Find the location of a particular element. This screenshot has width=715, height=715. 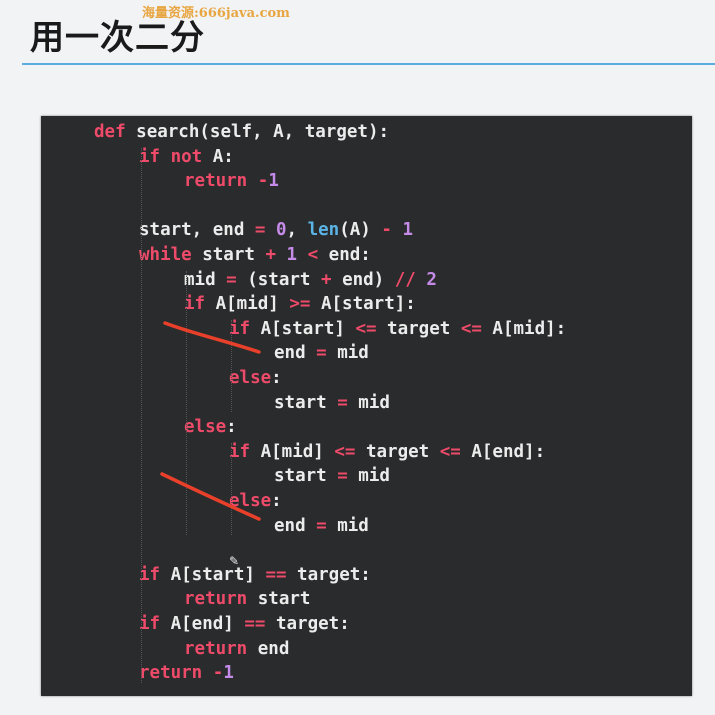

code-token: def is located at coordinates (115, 132).